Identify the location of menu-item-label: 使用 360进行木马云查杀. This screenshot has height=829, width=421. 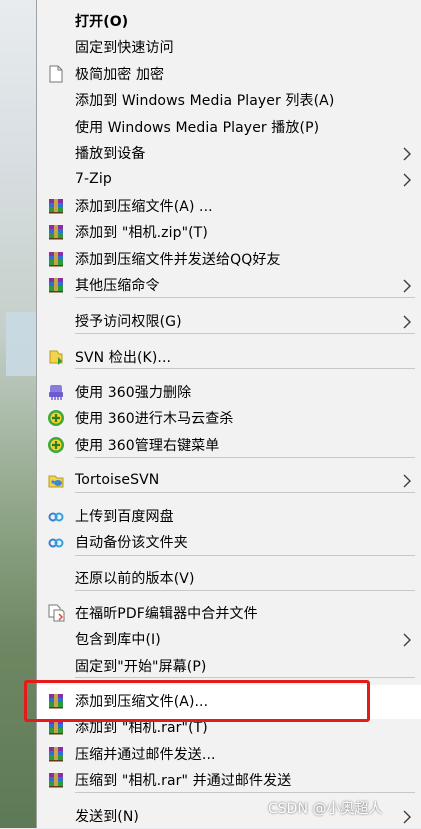
(154, 419).